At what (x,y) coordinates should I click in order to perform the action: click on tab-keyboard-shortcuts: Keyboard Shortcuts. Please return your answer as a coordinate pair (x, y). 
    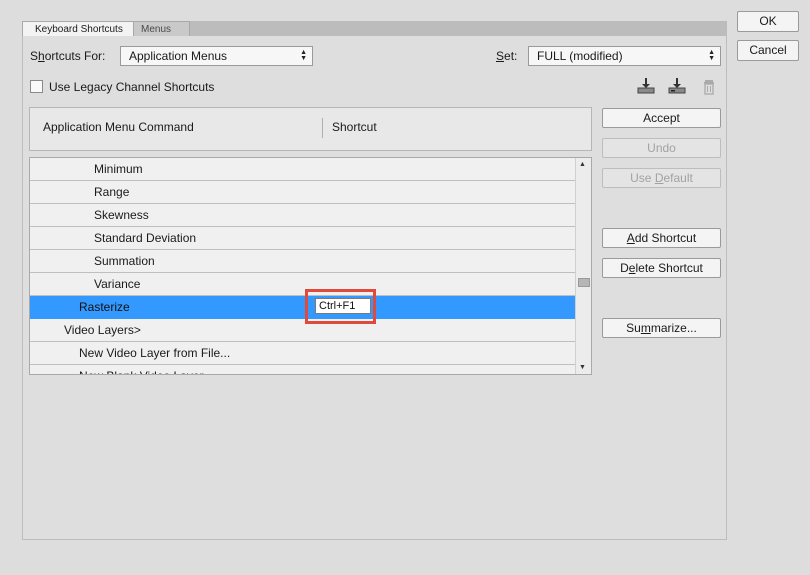
    Looking at the image, I should click on (78, 28).